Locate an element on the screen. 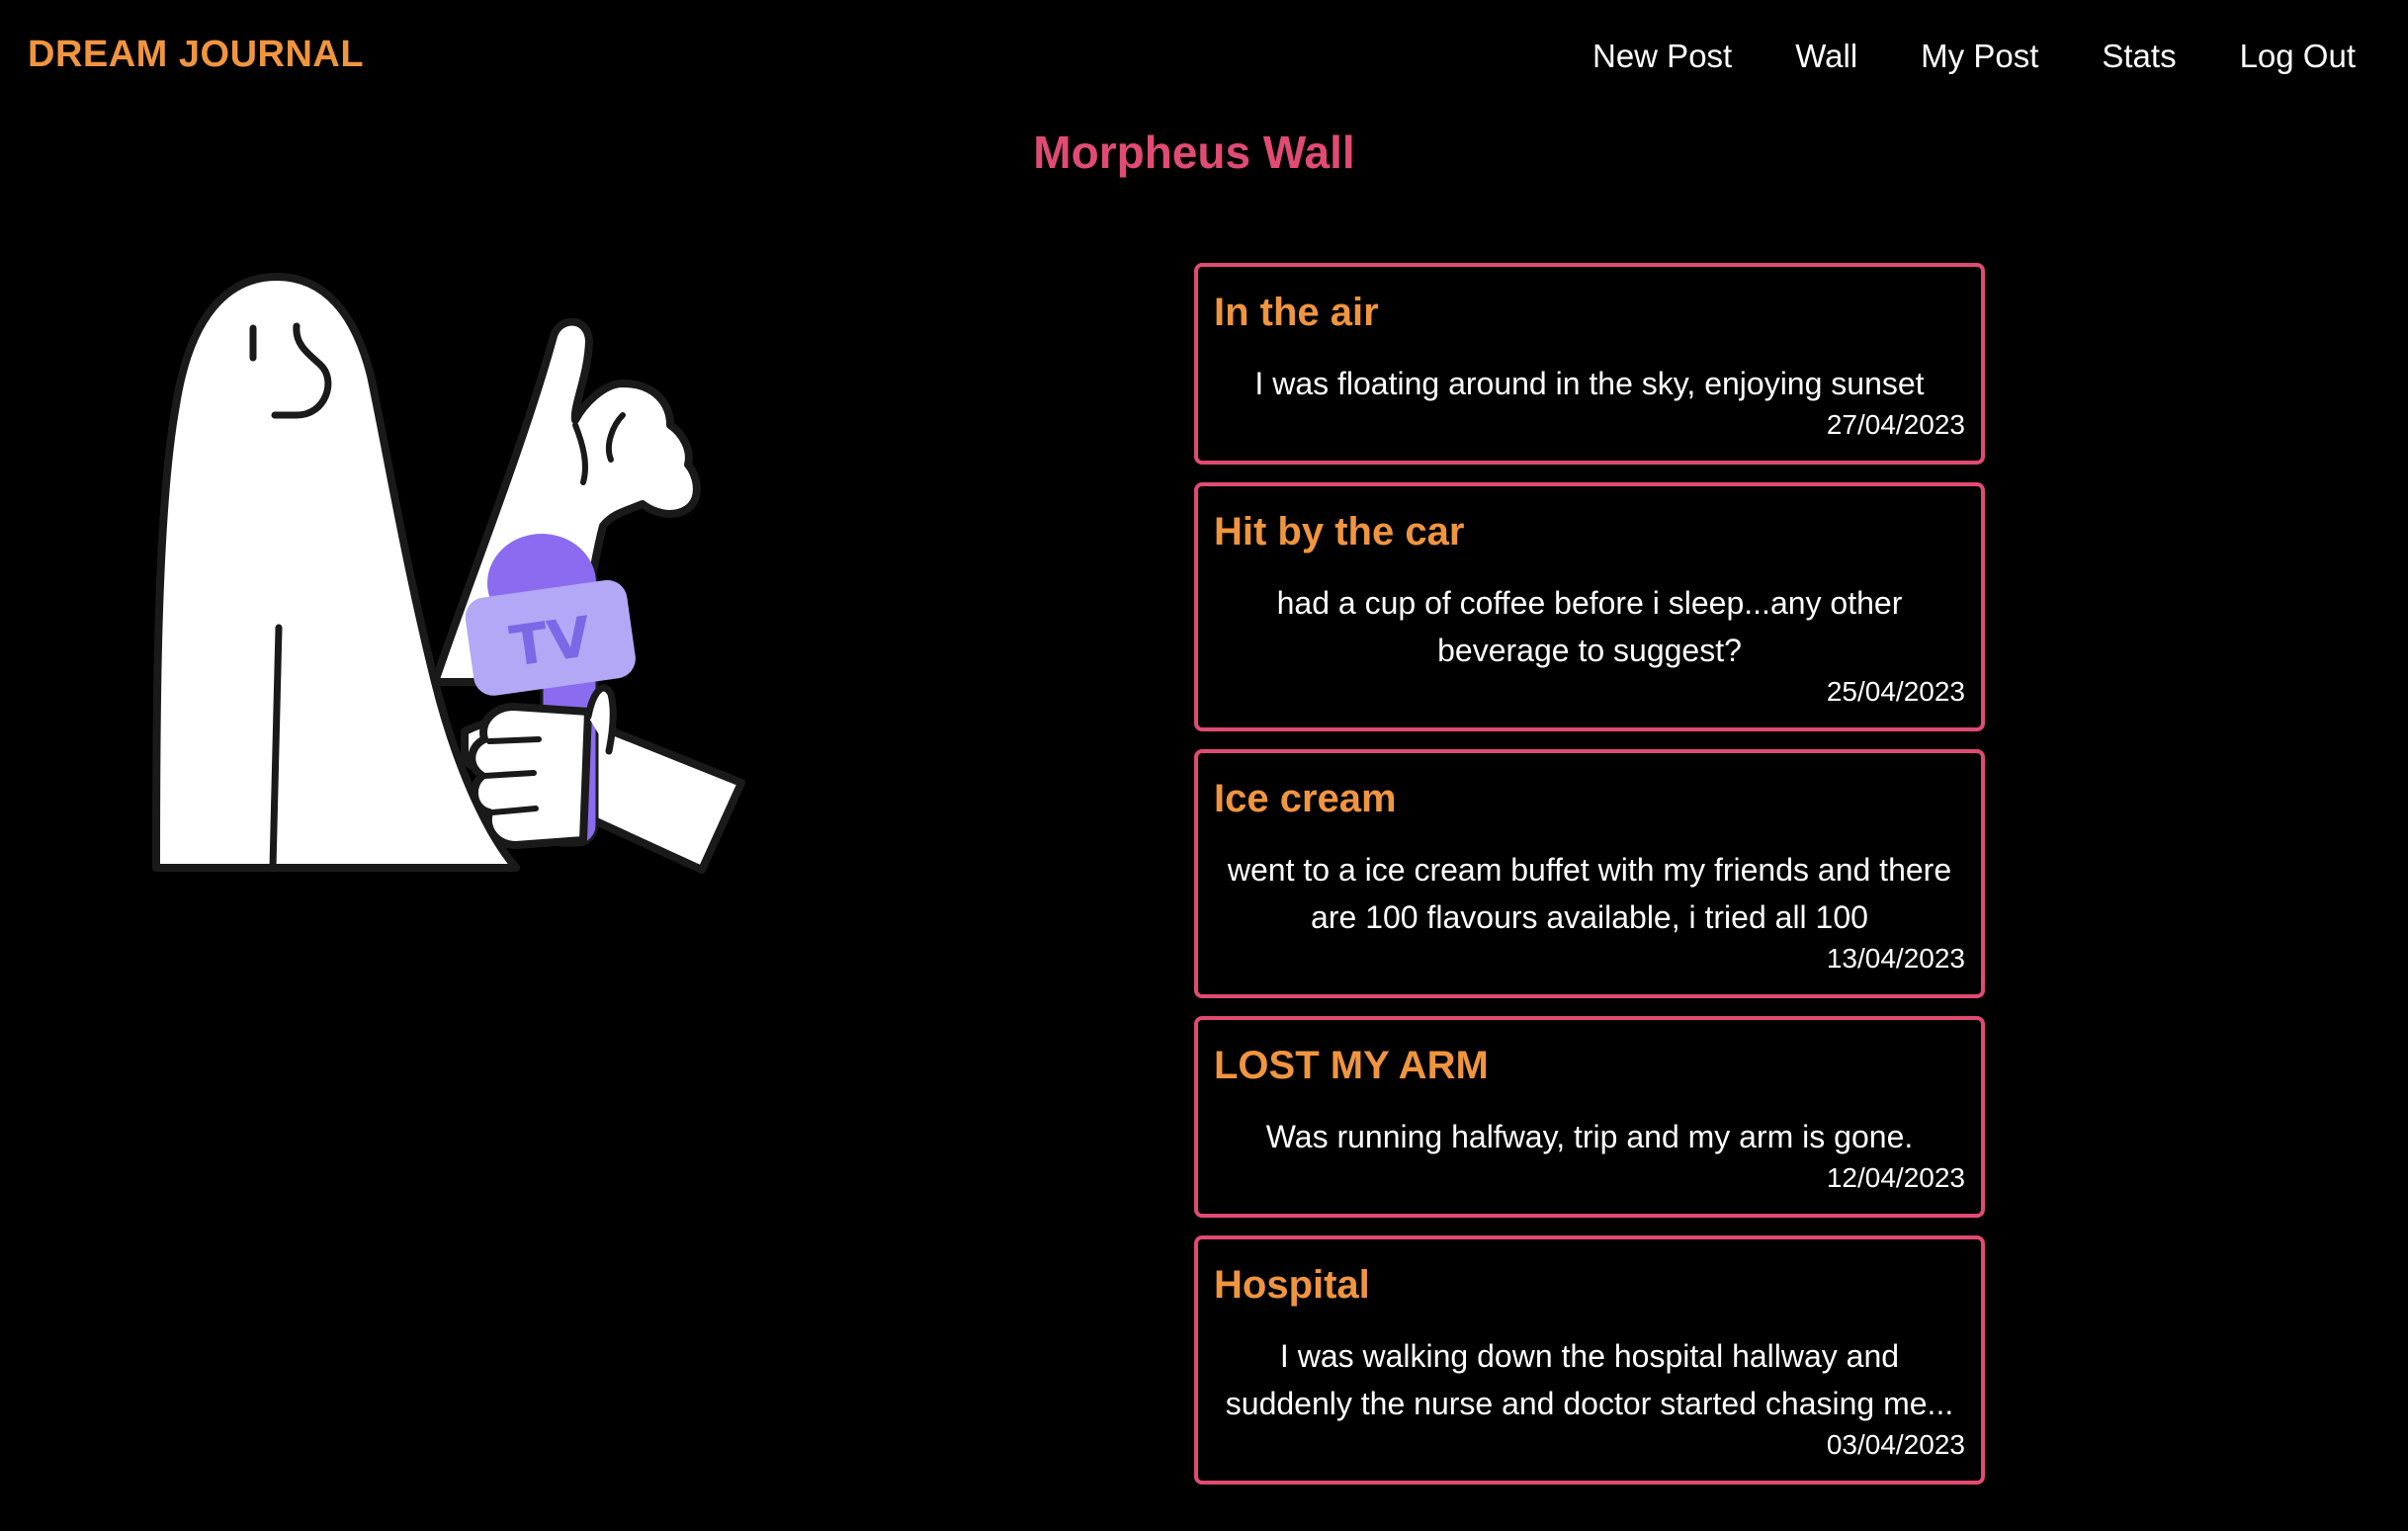 The height and width of the screenshot is (1531, 2408). nav-new-post-link: New Post is located at coordinates (1662, 56).